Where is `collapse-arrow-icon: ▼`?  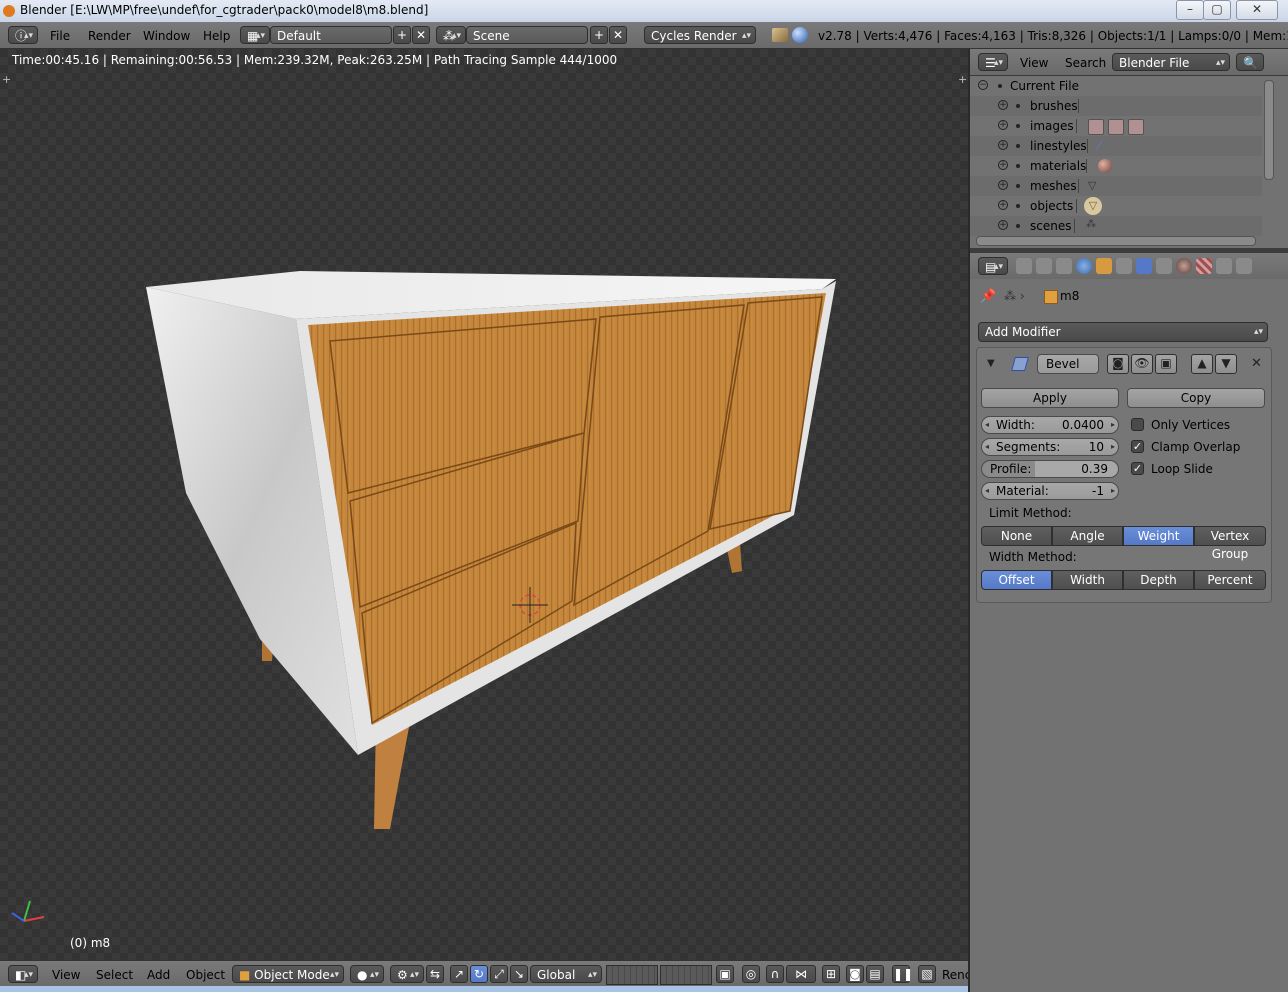 collapse-arrow-icon: ▼ is located at coordinates (991, 363).